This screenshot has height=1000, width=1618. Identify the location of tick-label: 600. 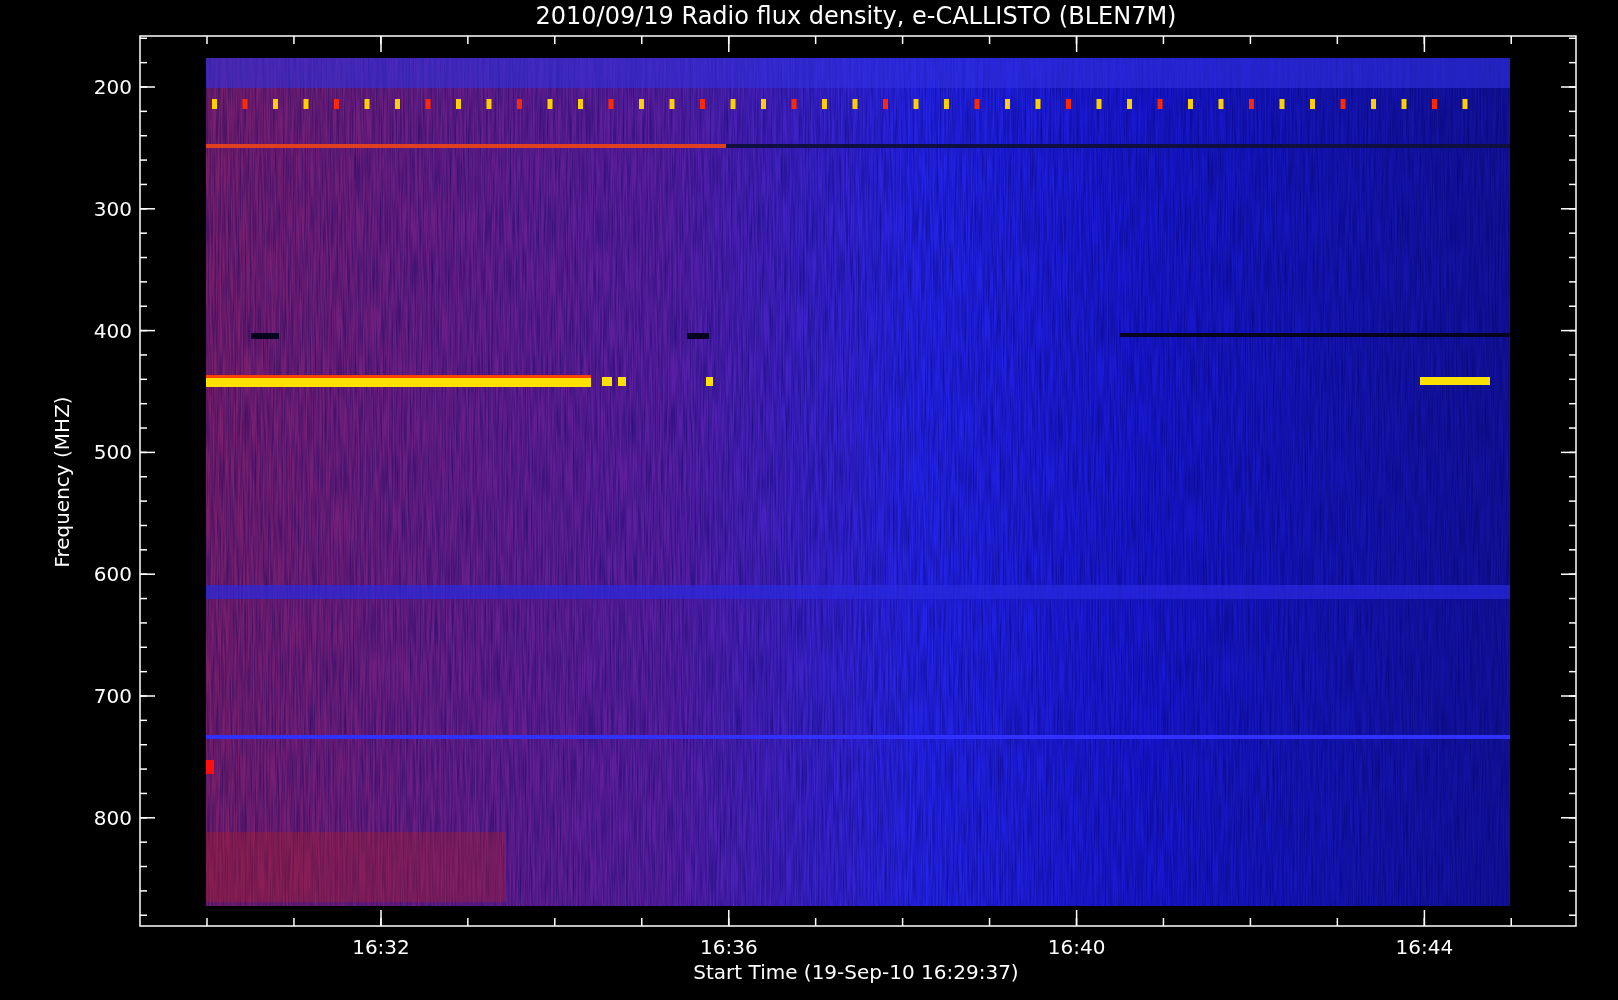
(112, 574).